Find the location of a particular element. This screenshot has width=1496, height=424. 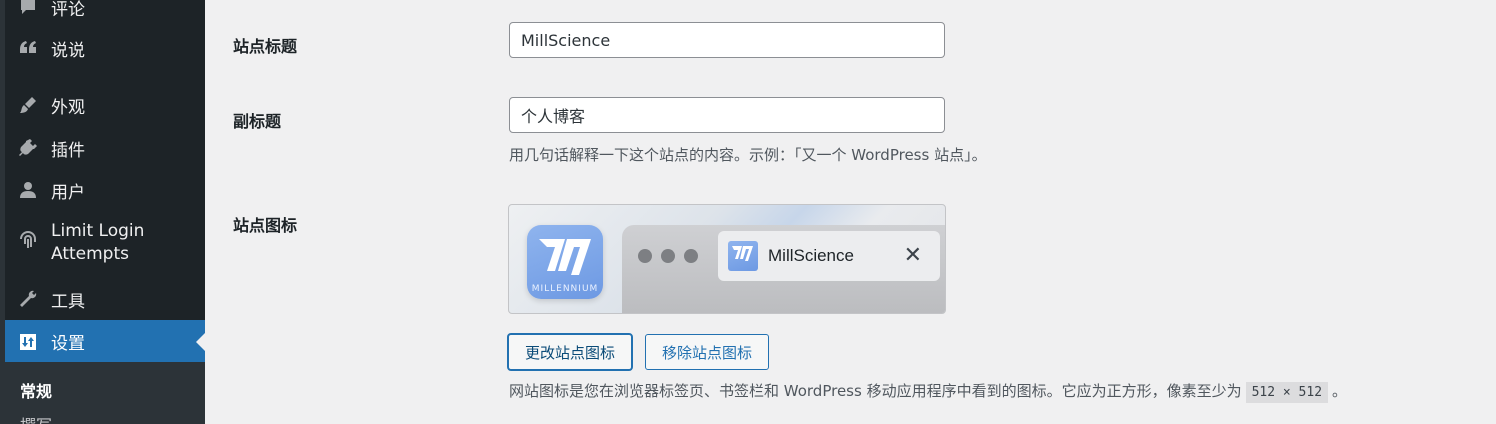

settings-icon is located at coordinates (28, 342).